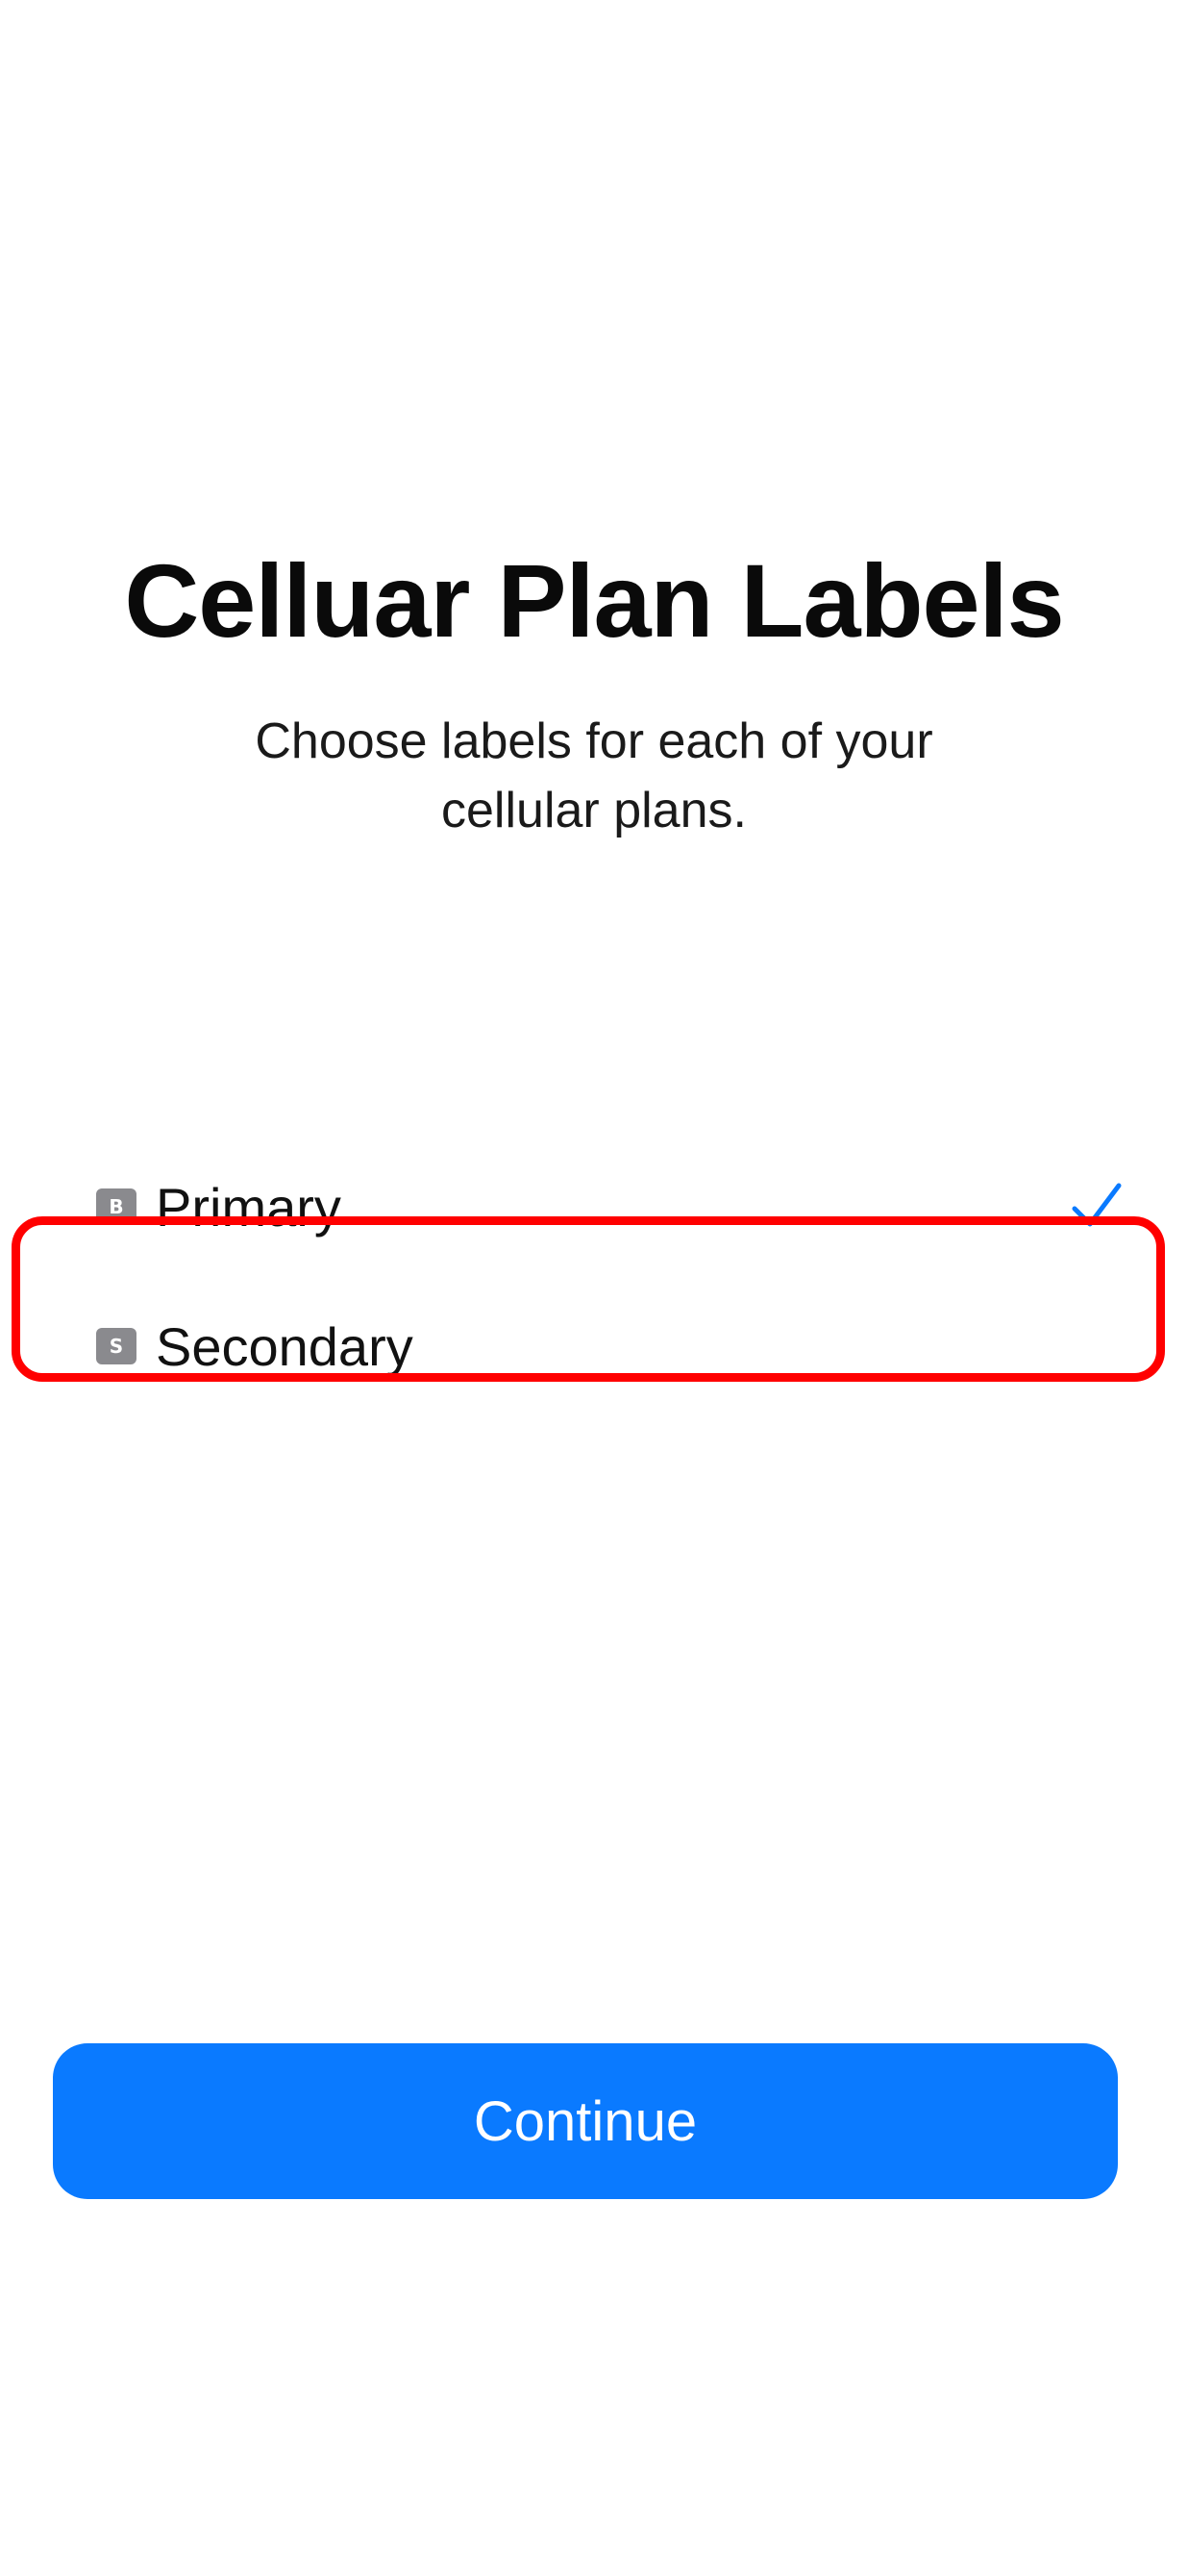 This screenshot has width=1188, height=2576. What do you see at coordinates (594, 600) in the screenshot?
I see `page-title: Celluar Plan Labels` at bounding box center [594, 600].